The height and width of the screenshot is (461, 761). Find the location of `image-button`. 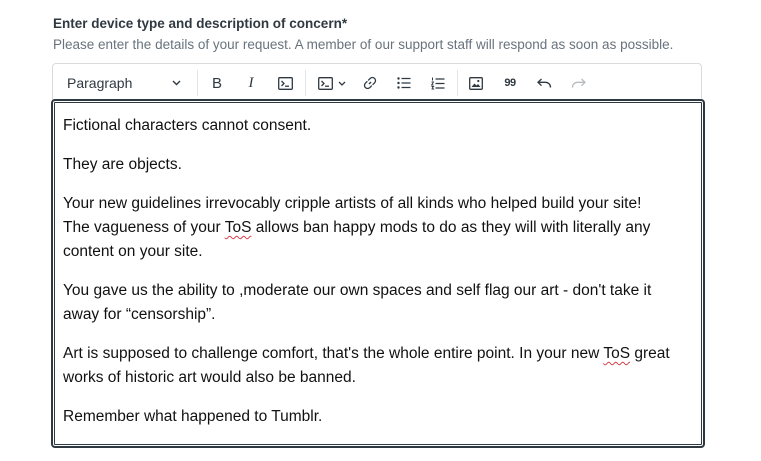

image-button is located at coordinates (476, 83).